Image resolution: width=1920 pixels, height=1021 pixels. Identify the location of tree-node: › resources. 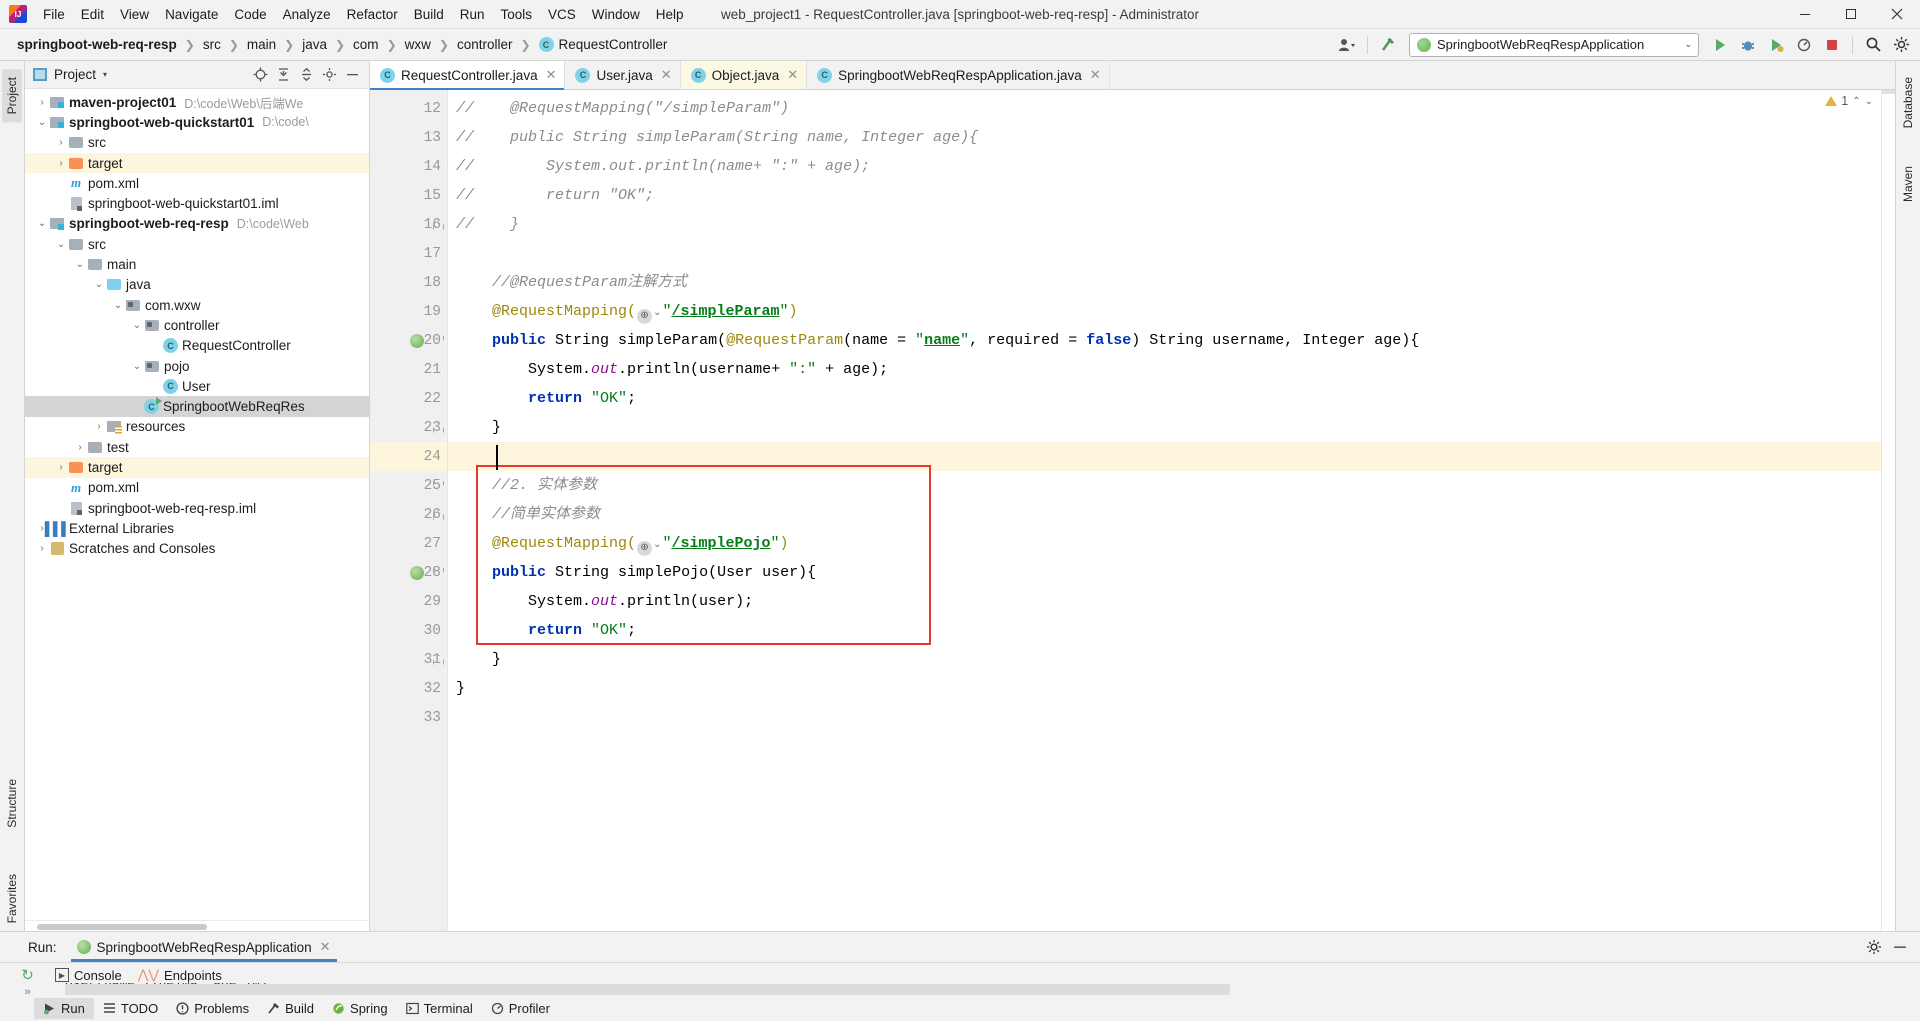
(197, 427).